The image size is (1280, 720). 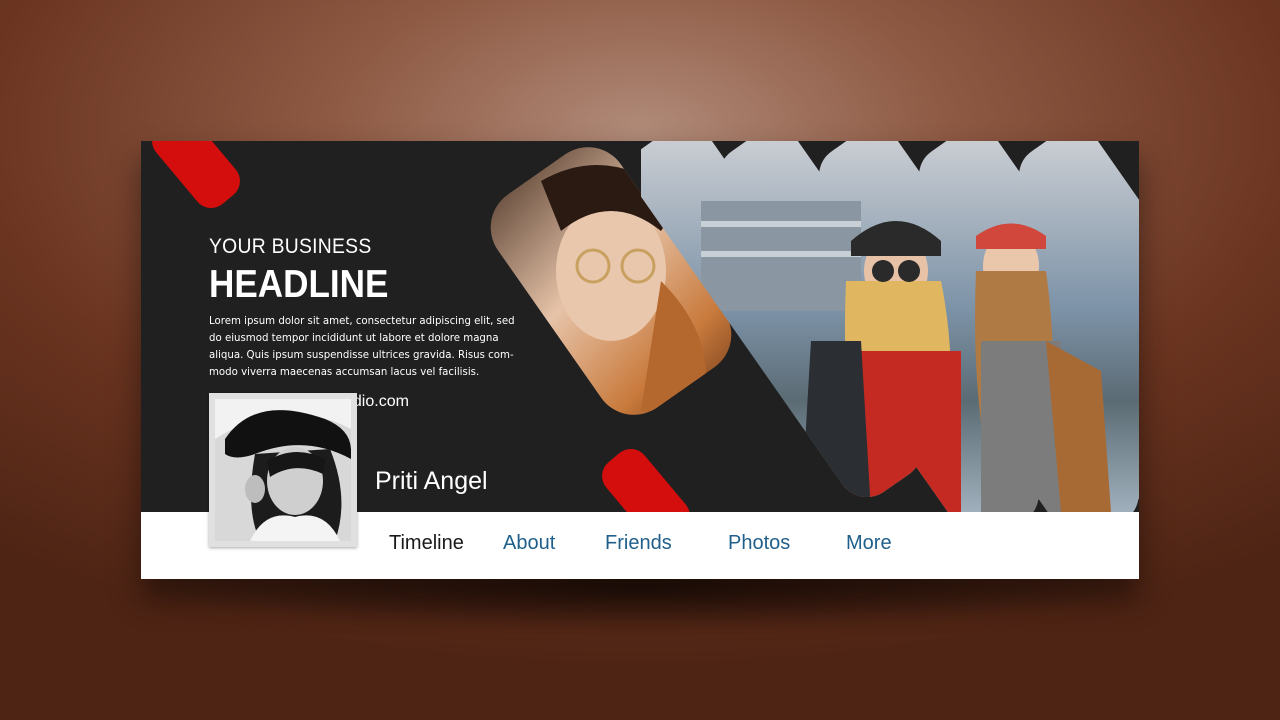 What do you see at coordinates (290, 246) in the screenshot?
I see `eyebrow-text: YOUR BUSINESS` at bounding box center [290, 246].